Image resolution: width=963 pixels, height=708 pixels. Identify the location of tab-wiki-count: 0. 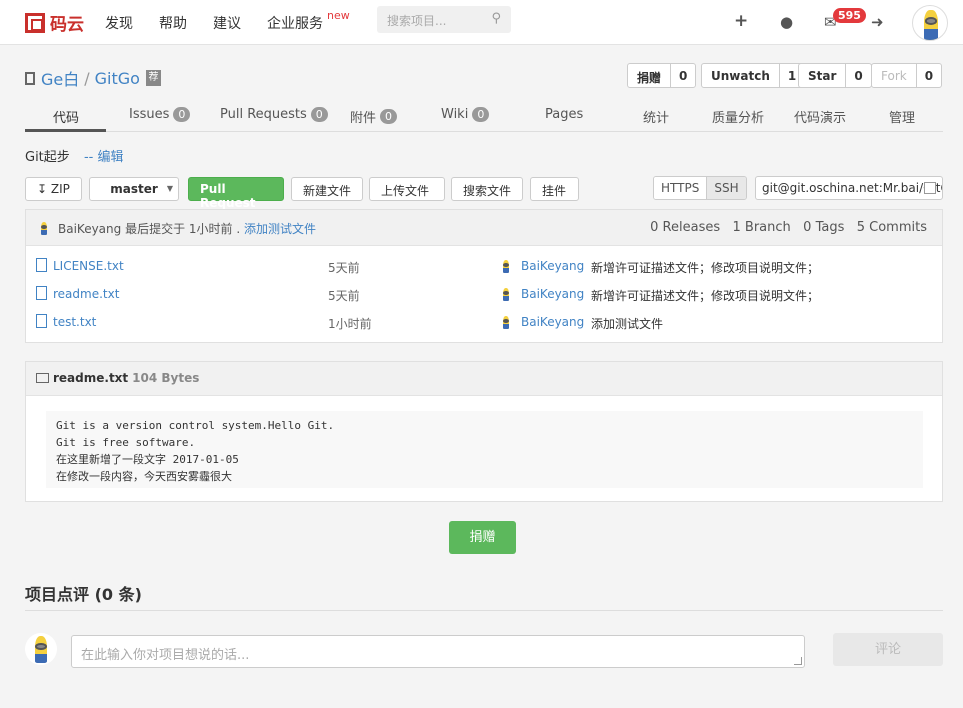
(481, 114).